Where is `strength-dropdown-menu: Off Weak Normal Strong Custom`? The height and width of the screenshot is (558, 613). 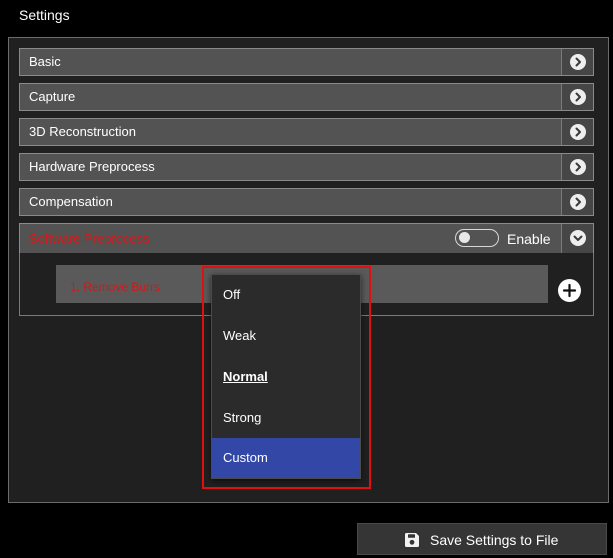 strength-dropdown-menu: Off Weak Normal Strong Custom is located at coordinates (286, 376).